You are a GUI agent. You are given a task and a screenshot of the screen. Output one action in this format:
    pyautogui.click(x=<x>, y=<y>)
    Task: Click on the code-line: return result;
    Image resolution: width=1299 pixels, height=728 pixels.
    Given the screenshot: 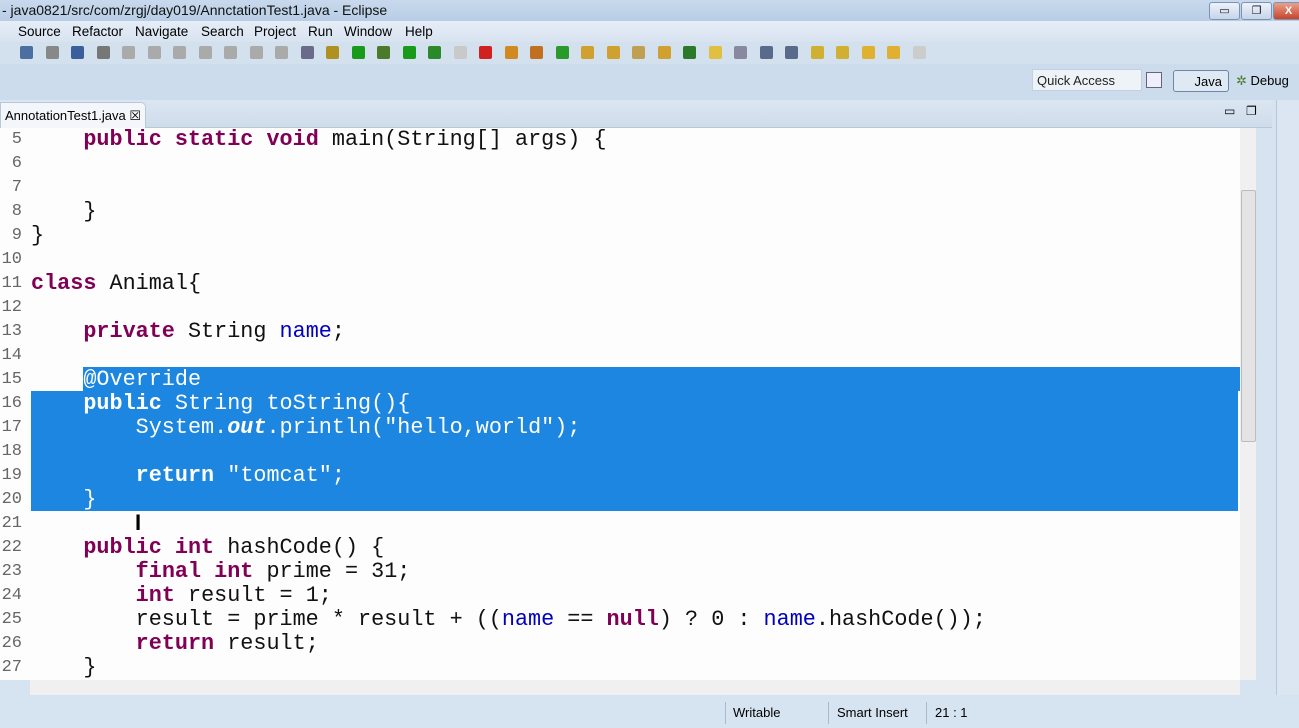 What is the action you would take?
    pyautogui.click(x=175, y=644)
    